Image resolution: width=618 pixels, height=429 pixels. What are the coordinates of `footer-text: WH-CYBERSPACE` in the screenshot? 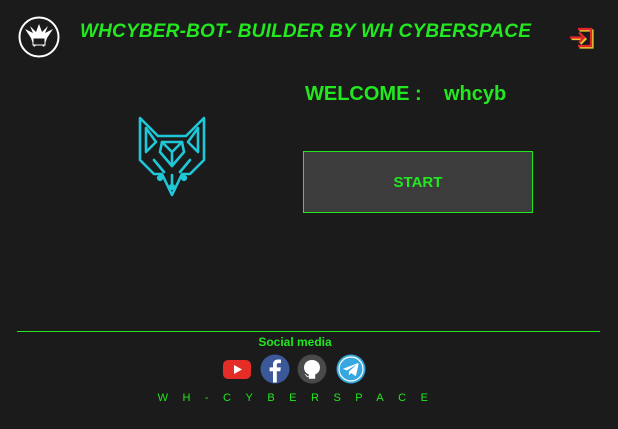 It's located at (300, 398).